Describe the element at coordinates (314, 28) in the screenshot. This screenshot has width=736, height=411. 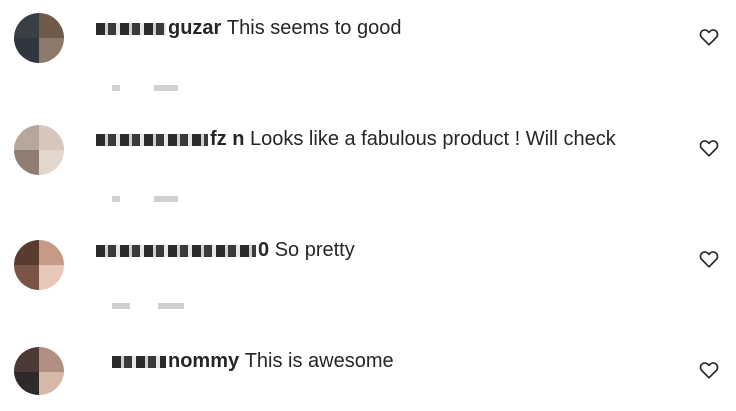
I see `comment-text: This seems to good` at that location.